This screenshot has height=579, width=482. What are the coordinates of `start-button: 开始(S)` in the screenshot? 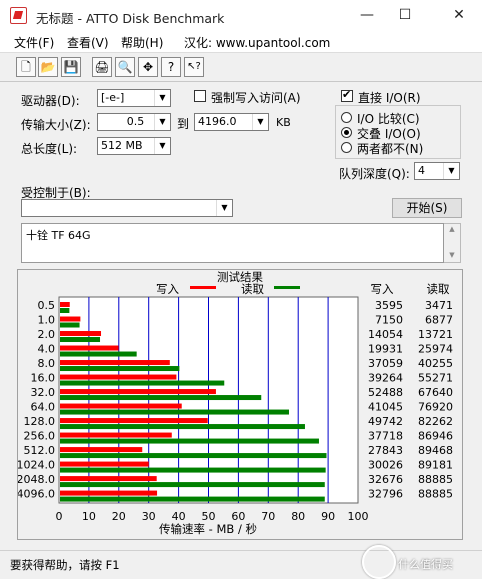 It's located at (427, 208).